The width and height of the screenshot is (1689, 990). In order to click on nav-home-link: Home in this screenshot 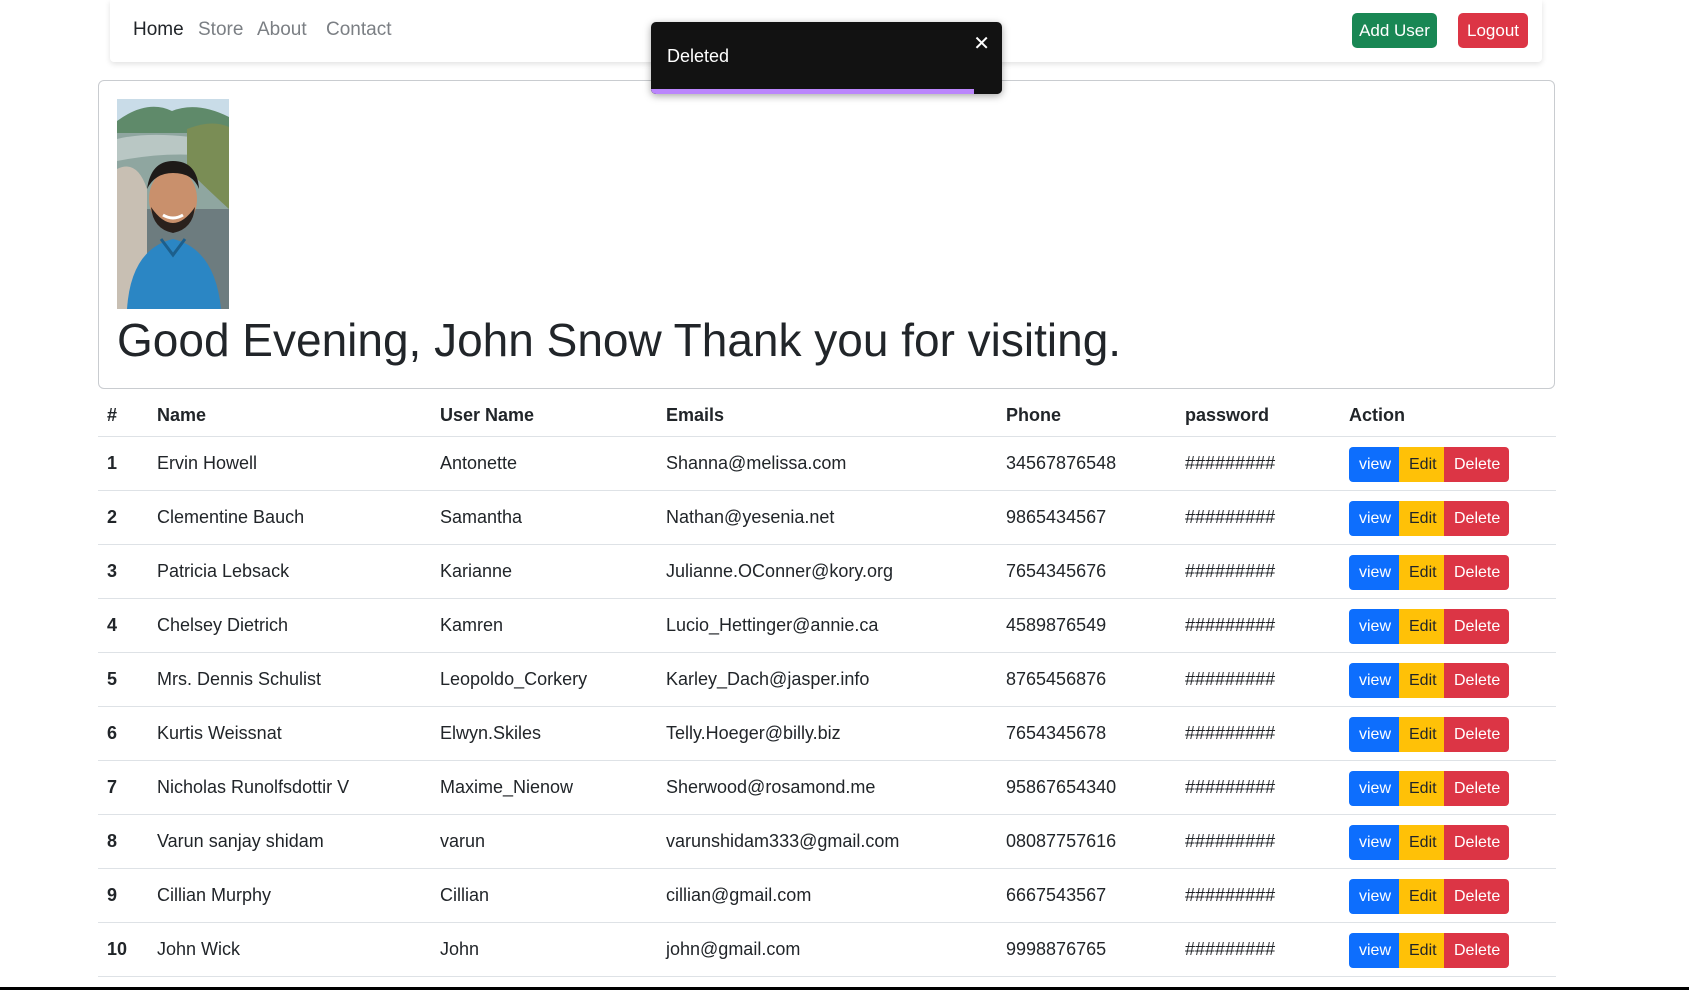, I will do `click(158, 30)`.